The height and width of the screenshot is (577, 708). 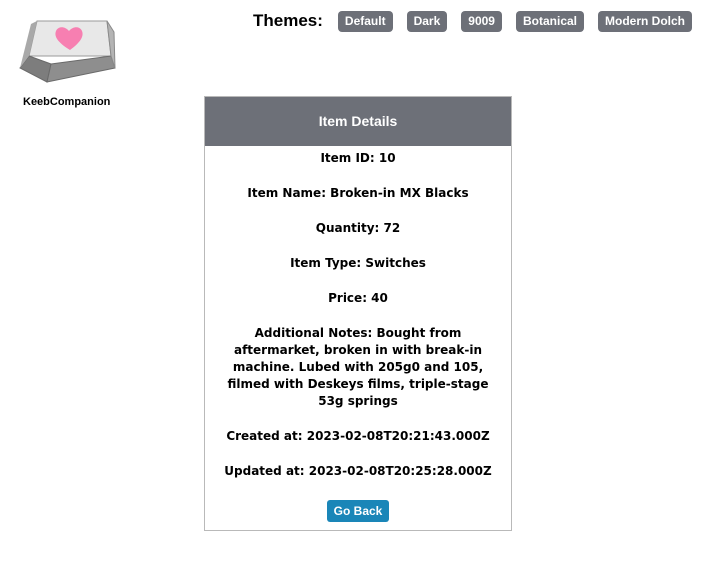 What do you see at coordinates (358, 193) in the screenshot?
I see `item-name: Item Name: Broken-in MX Blacks` at bounding box center [358, 193].